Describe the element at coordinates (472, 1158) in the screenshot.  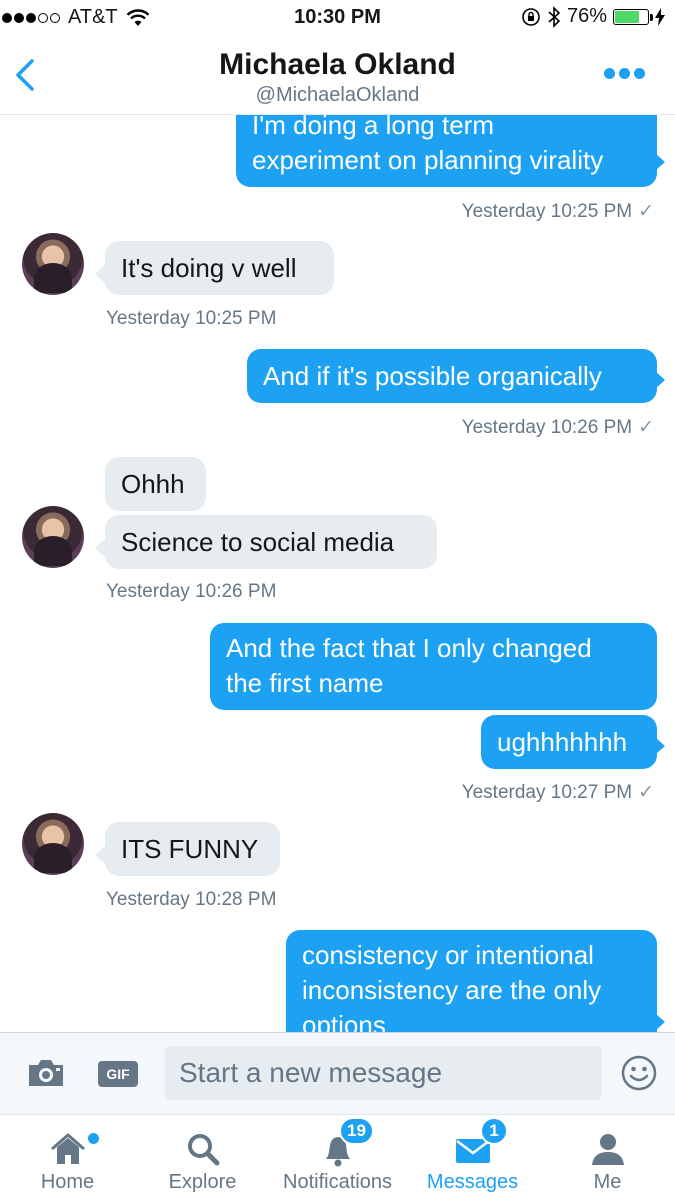
I see `tab-messages: 1 Messages` at that location.